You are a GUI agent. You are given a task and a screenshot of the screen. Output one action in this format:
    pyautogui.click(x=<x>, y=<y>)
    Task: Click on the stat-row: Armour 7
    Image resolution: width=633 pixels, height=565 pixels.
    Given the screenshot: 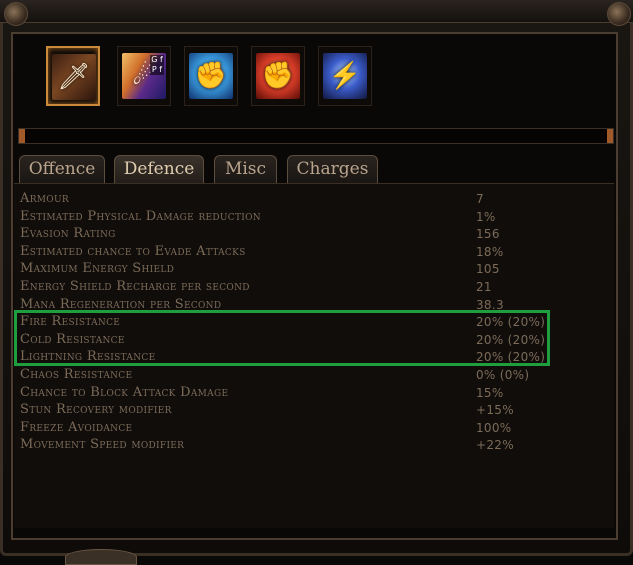 What is the action you would take?
    pyautogui.click(x=300, y=199)
    